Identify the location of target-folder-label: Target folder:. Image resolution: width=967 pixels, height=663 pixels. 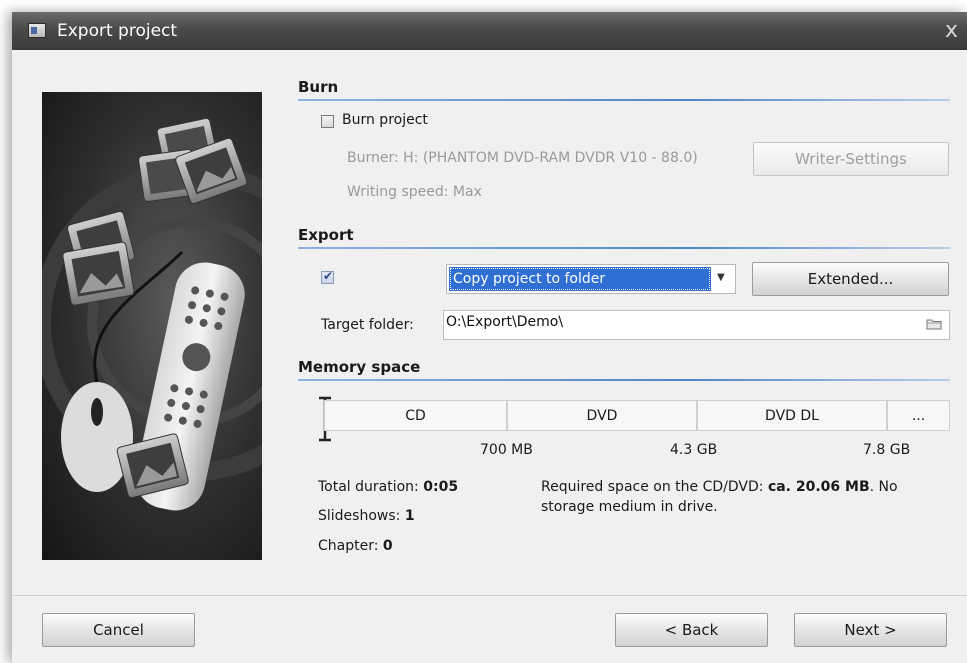
(367, 325).